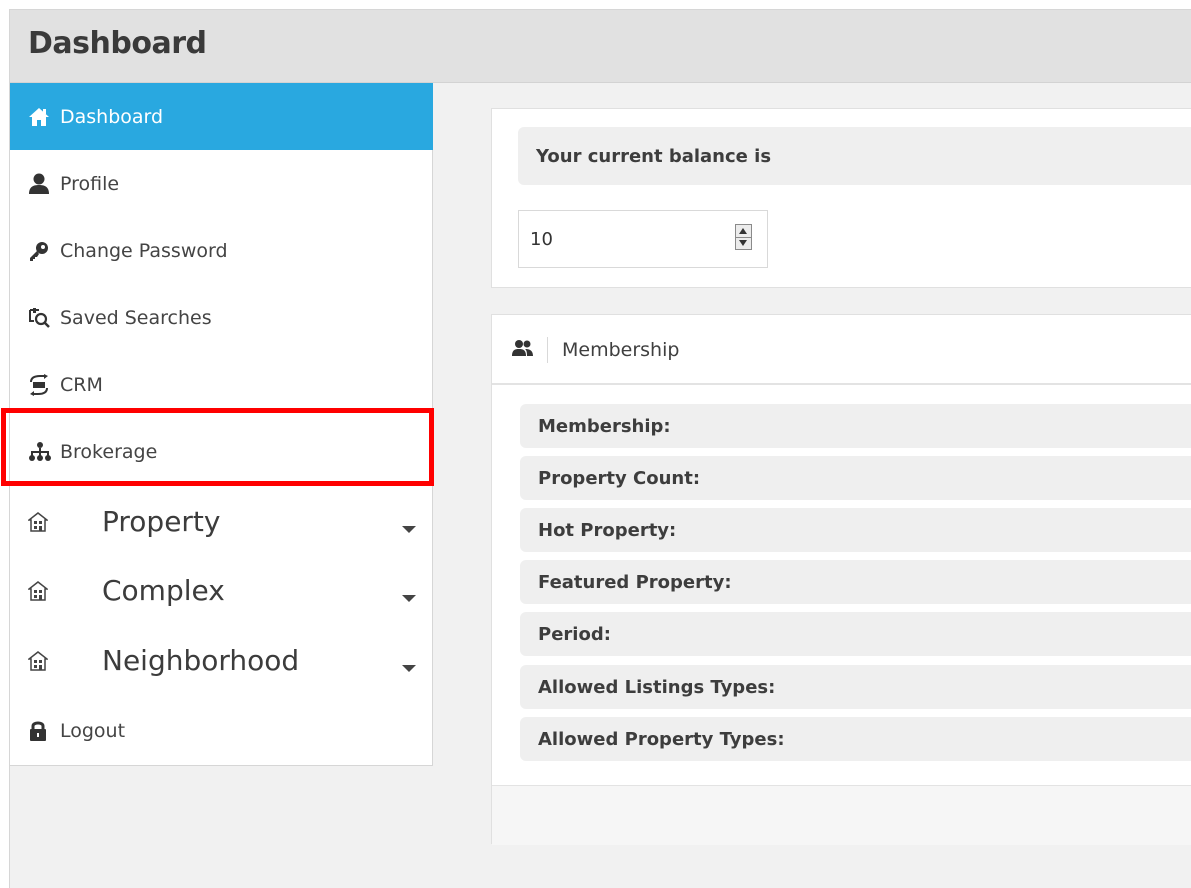 The width and height of the screenshot is (1191, 888). What do you see at coordinates (117, 43) in the screenshot?
I see `page-title: Dashboard` at bounding box center [117, 43].